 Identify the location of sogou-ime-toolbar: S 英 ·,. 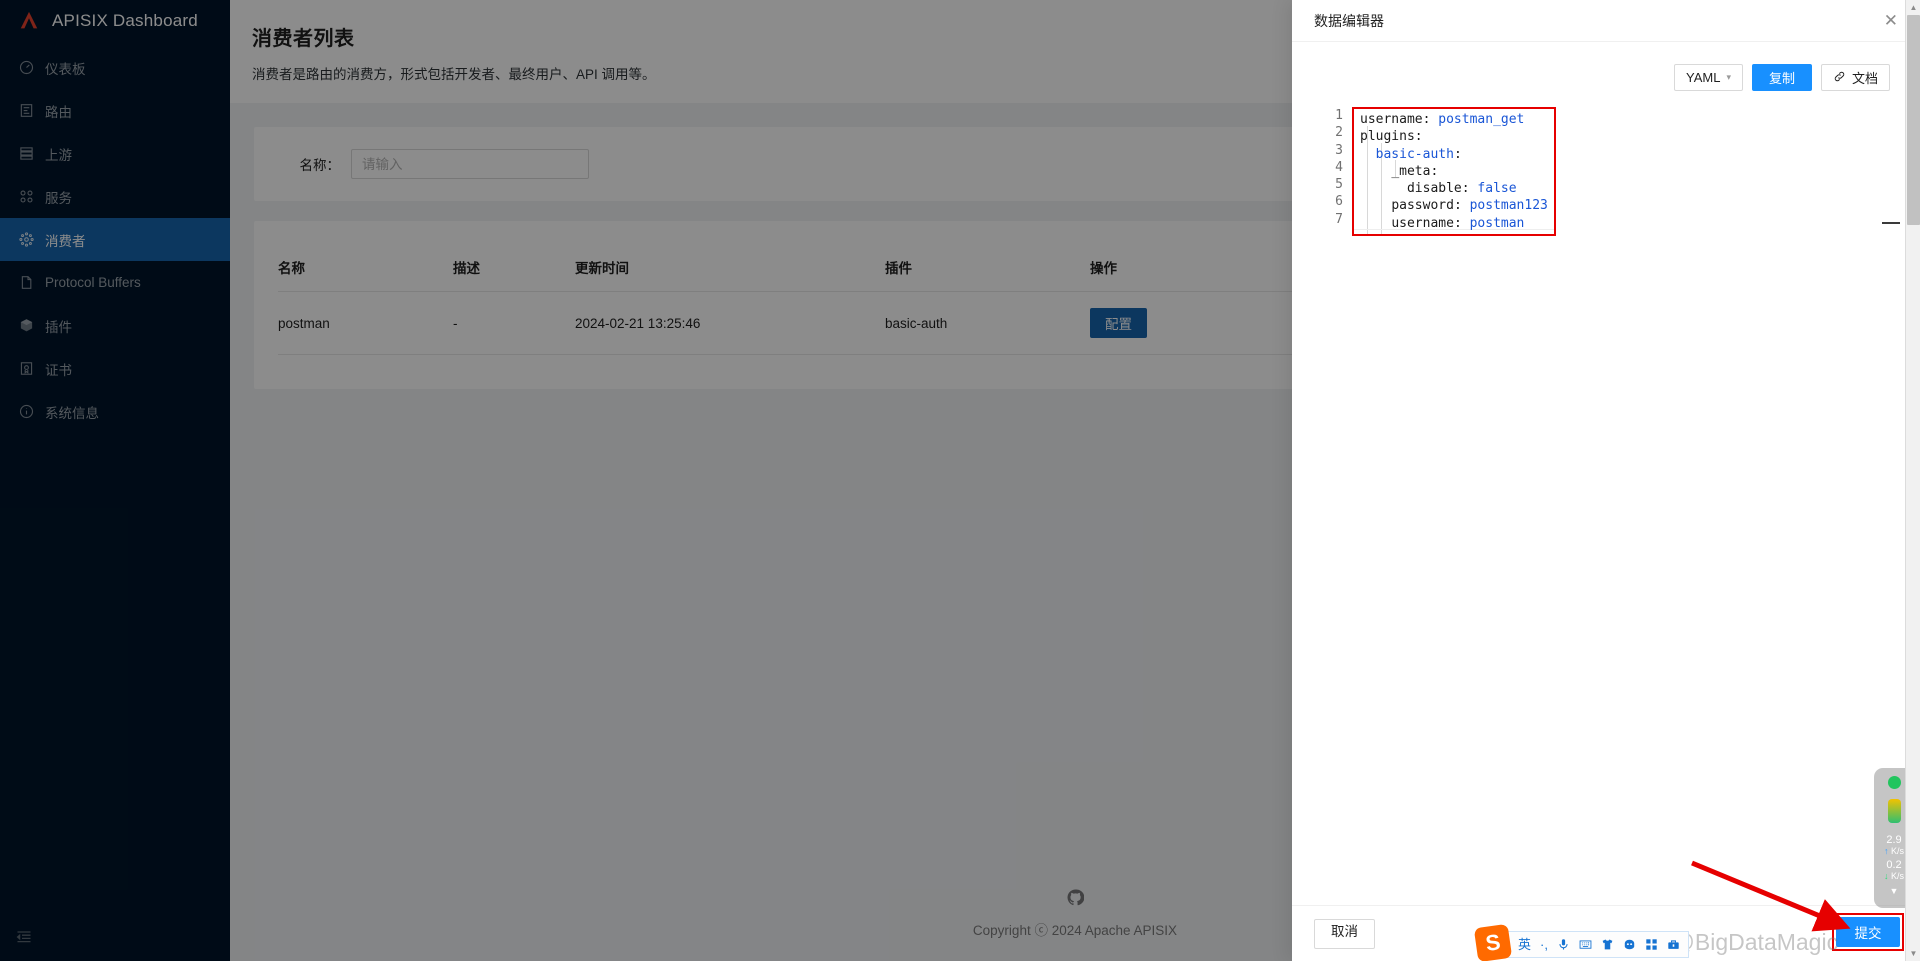
(1581, 942).